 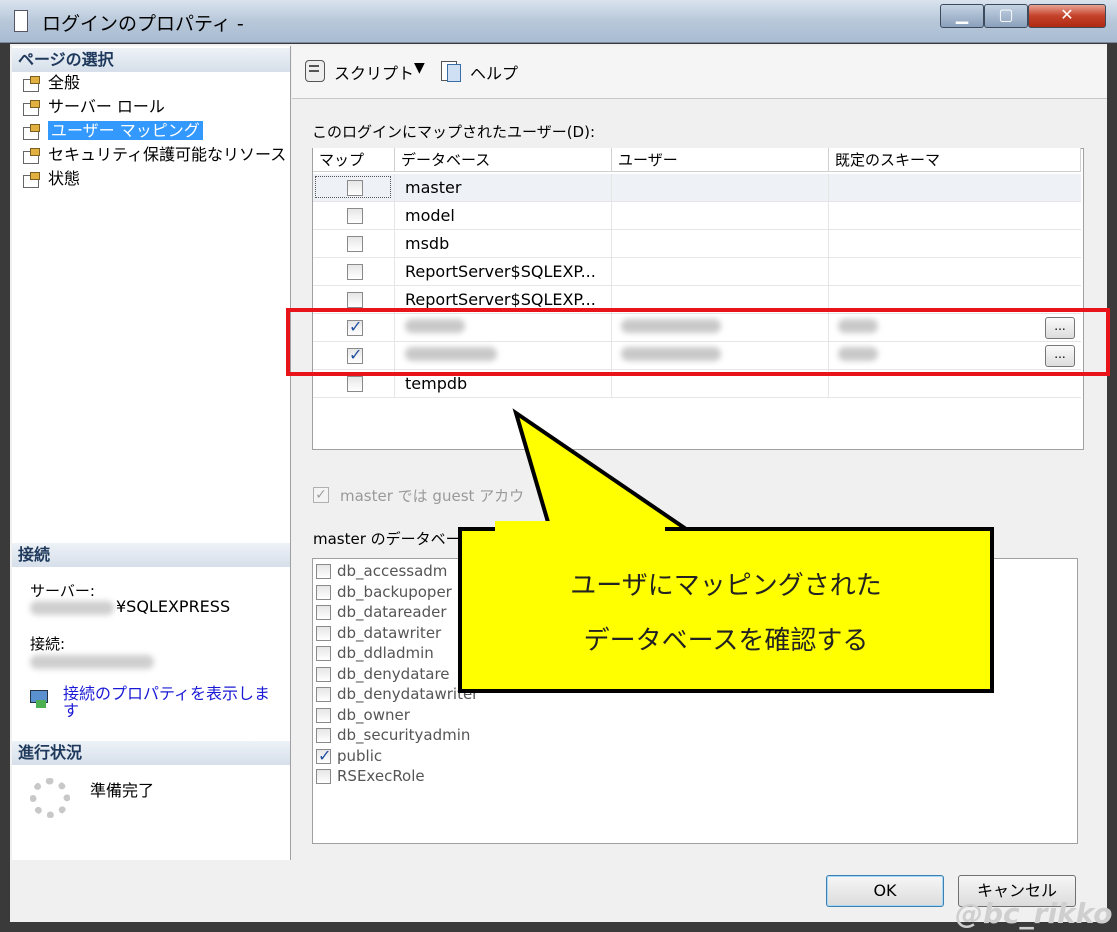 What do you see at coordinates (397, 694) in the screenshot?
I see `role-item: db_denydatawriter` at bounding box center [397, 694].